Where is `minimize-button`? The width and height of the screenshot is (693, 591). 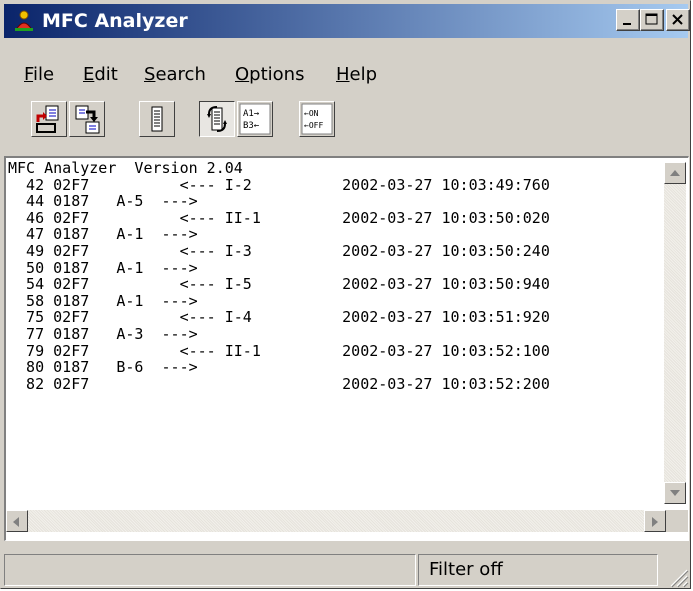 minimize-button is located at coordinates (628, 20).